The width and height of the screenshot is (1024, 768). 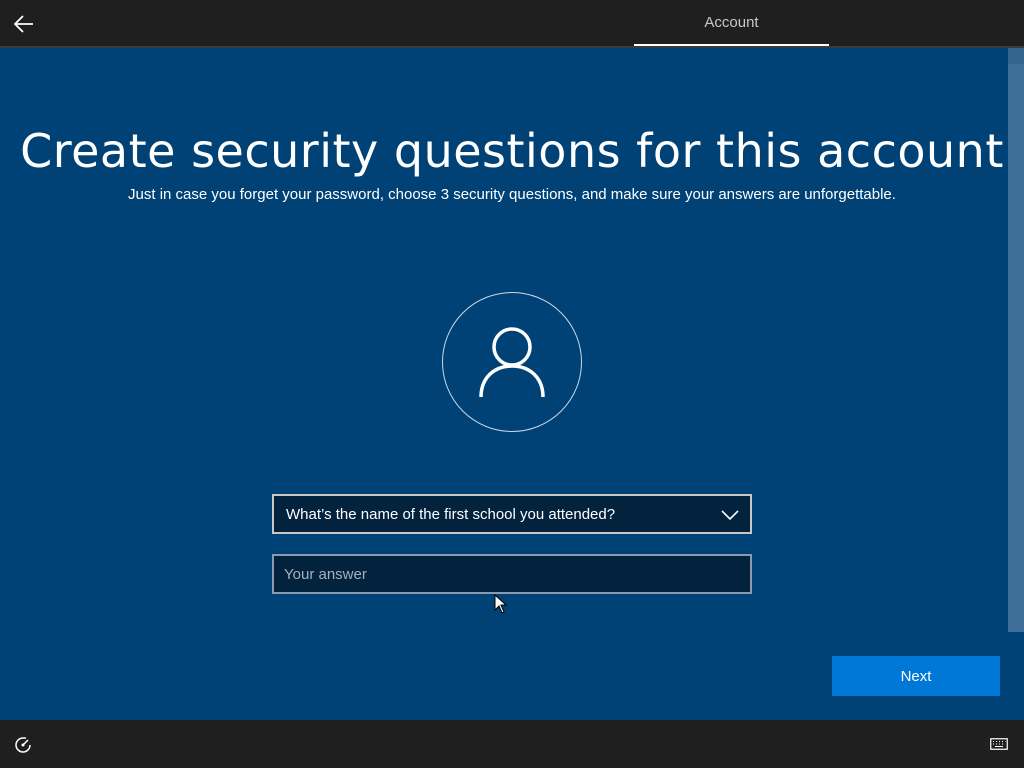 I want to click on bottom-bar, so click(x=512, y=744).